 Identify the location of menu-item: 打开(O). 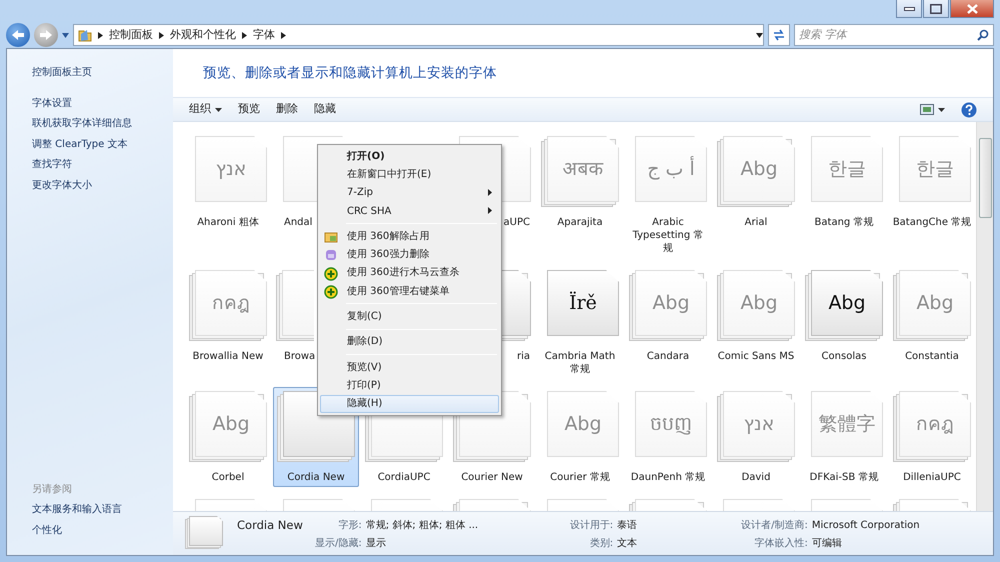
(409, 156).